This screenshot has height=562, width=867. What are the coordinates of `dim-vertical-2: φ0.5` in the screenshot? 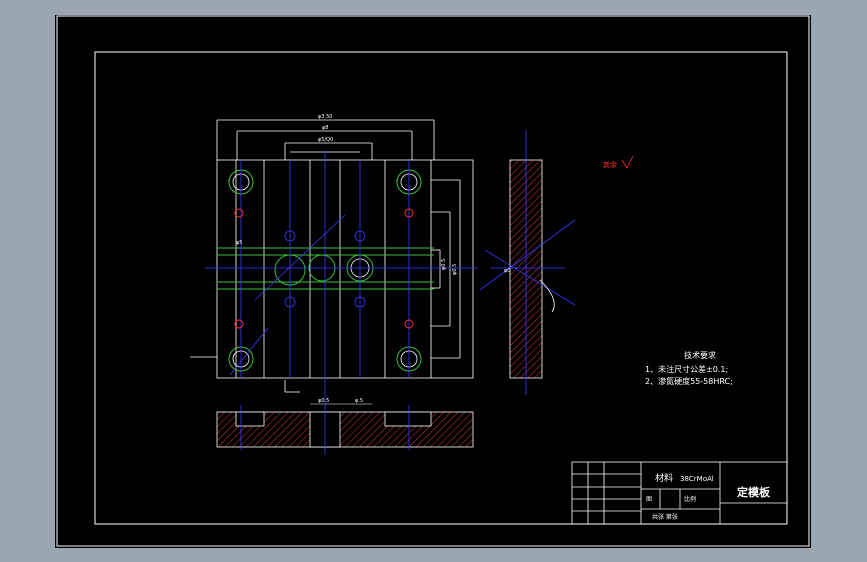 It's located at (455, 269).